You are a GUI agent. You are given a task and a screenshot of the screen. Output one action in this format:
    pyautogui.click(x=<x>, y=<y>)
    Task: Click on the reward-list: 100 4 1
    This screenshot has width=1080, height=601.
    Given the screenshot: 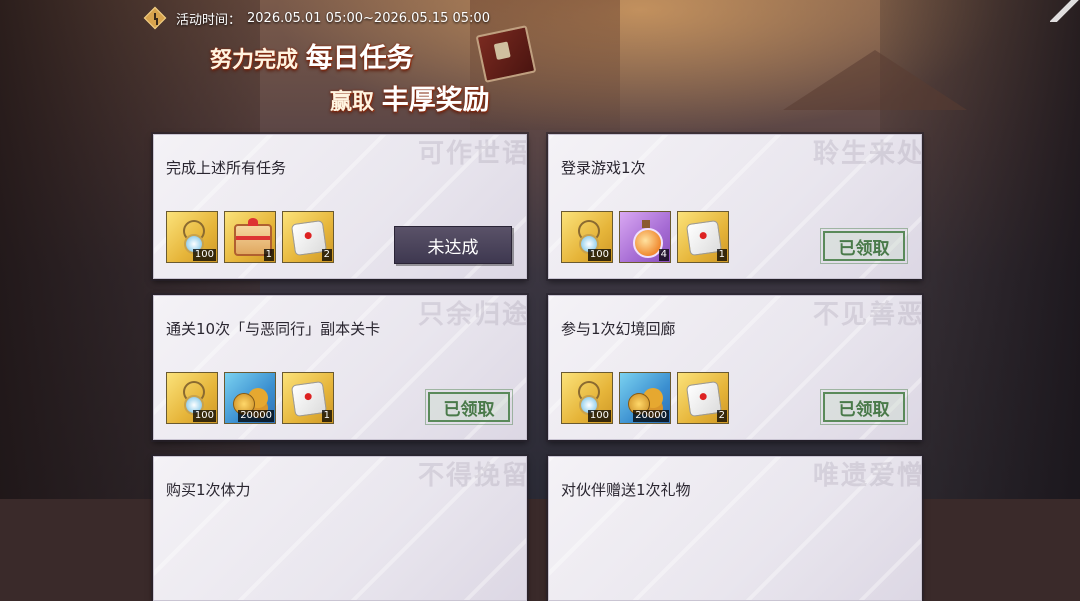 What is the action you would take?
    pyautogui.click(x=645, y=237)
    